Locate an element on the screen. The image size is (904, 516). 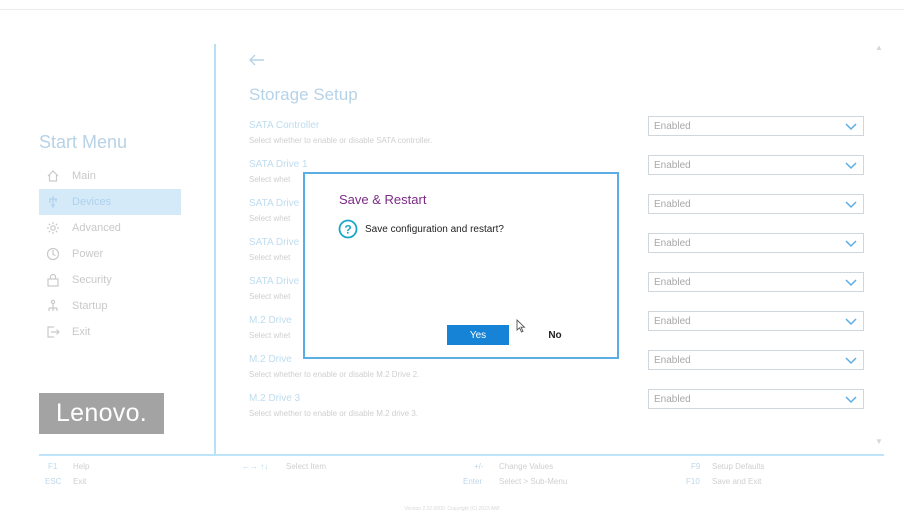
footer-key-plusminus: +/- is located at coordinates (479, 466).